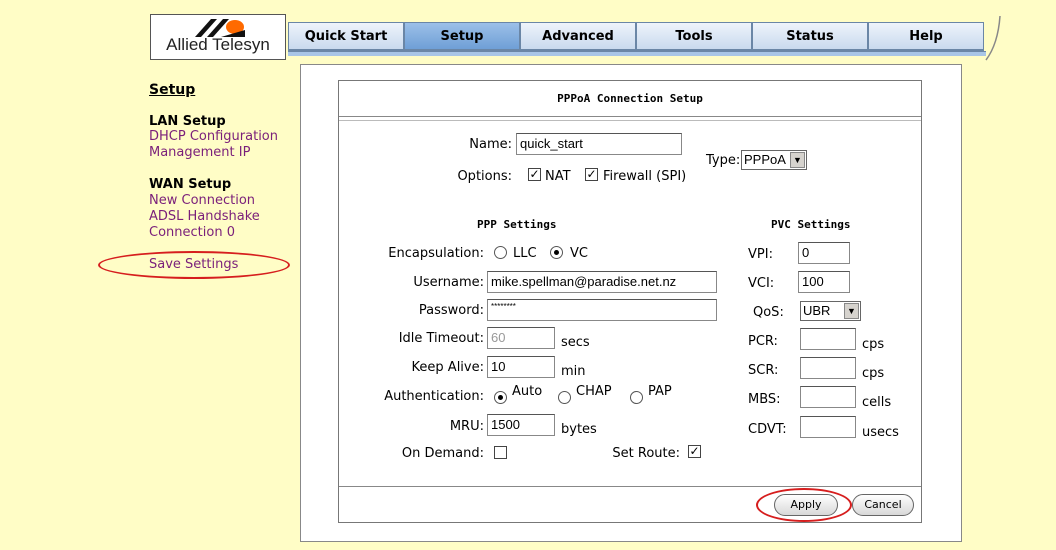 The height and width of the screenshot is (550, 1056). I want to click on idle-timeout-label: Idle Timeout:, so click(441, 338).